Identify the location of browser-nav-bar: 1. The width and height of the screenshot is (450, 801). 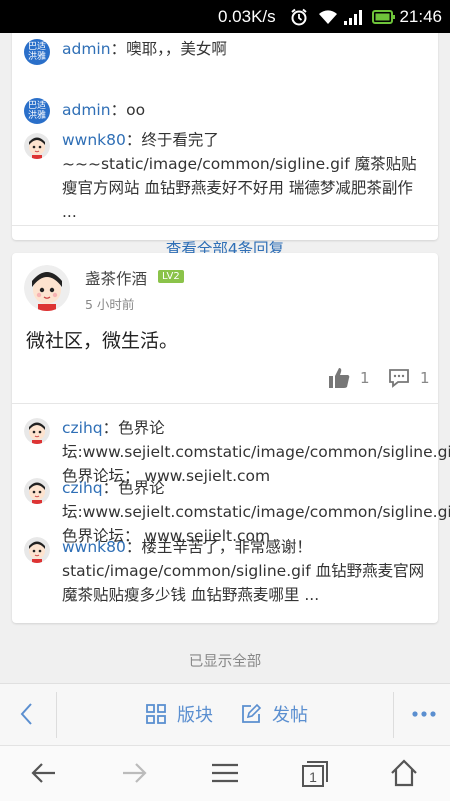
(225, 773).